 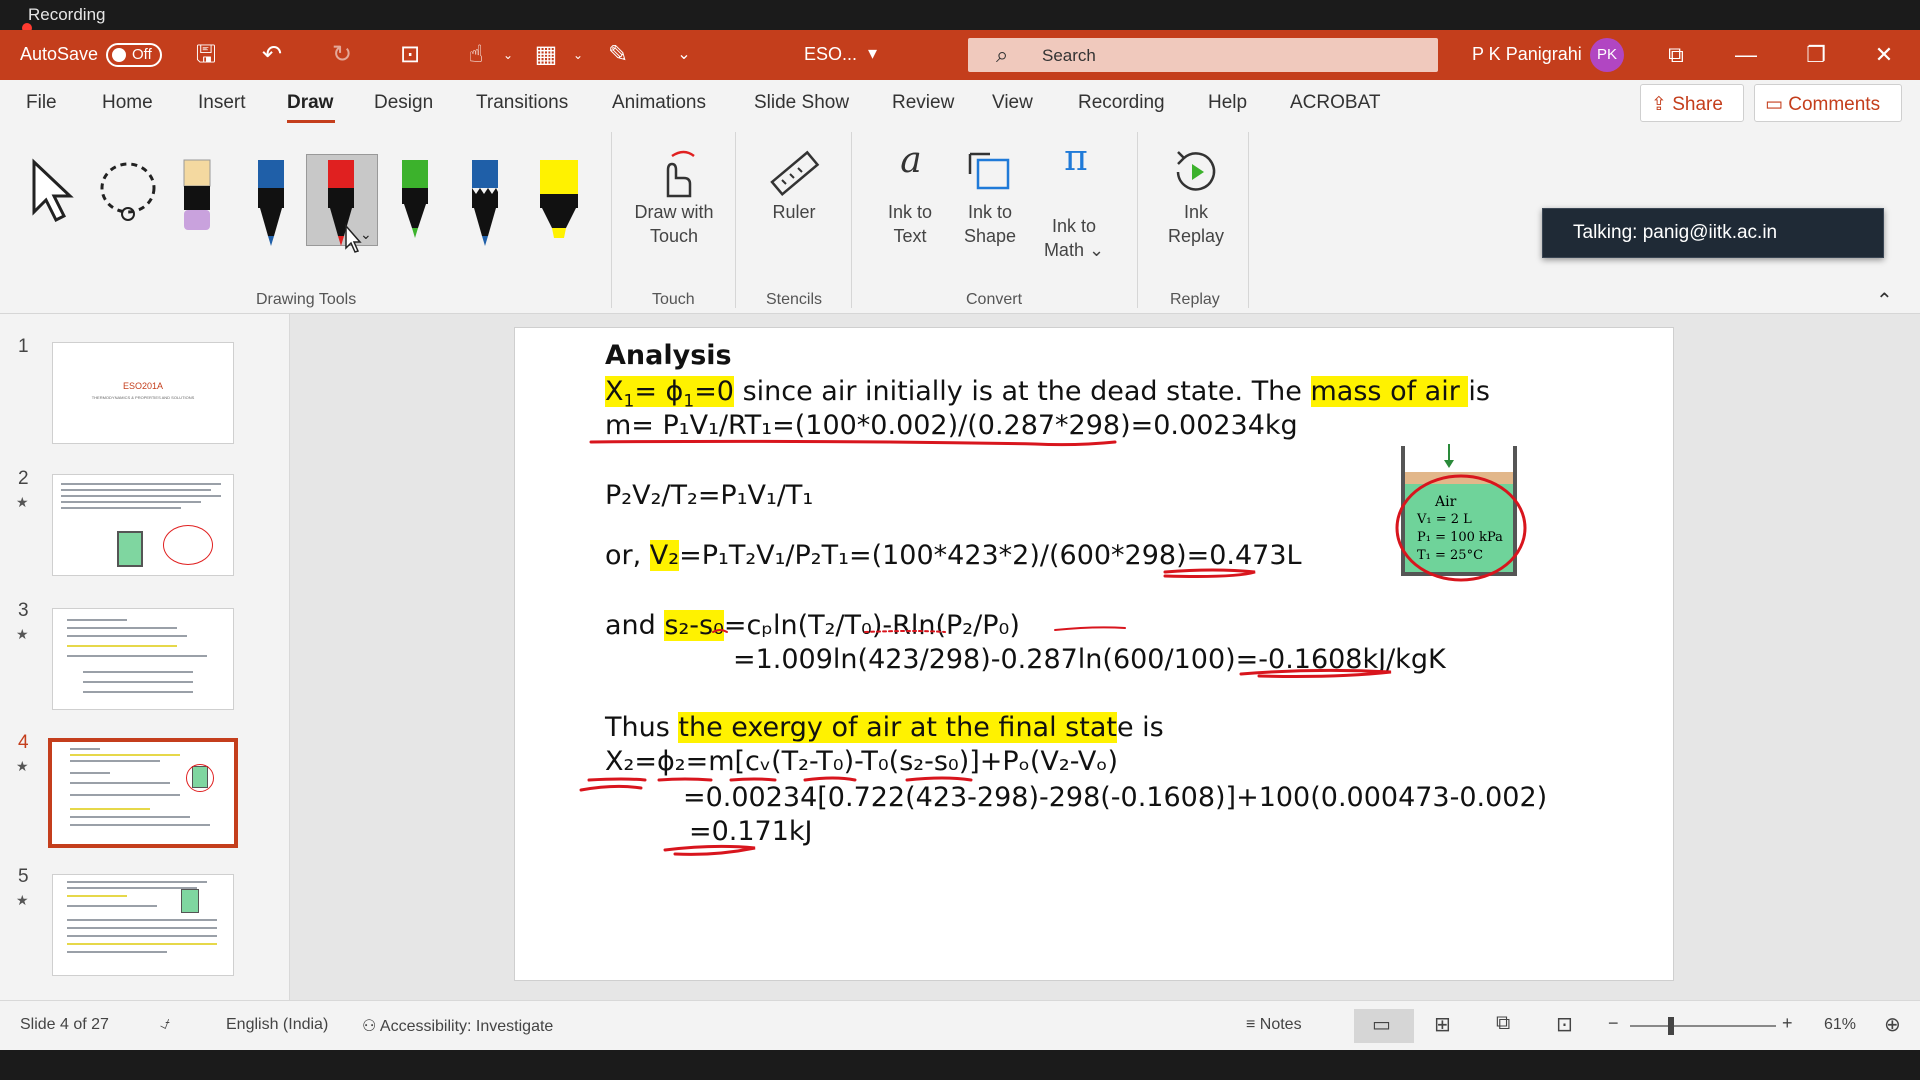 What do you see at coordinates (1692, 103) in the screenshot?
I see `share-button: ⇪ Share` at bounding box center [1692, 103].